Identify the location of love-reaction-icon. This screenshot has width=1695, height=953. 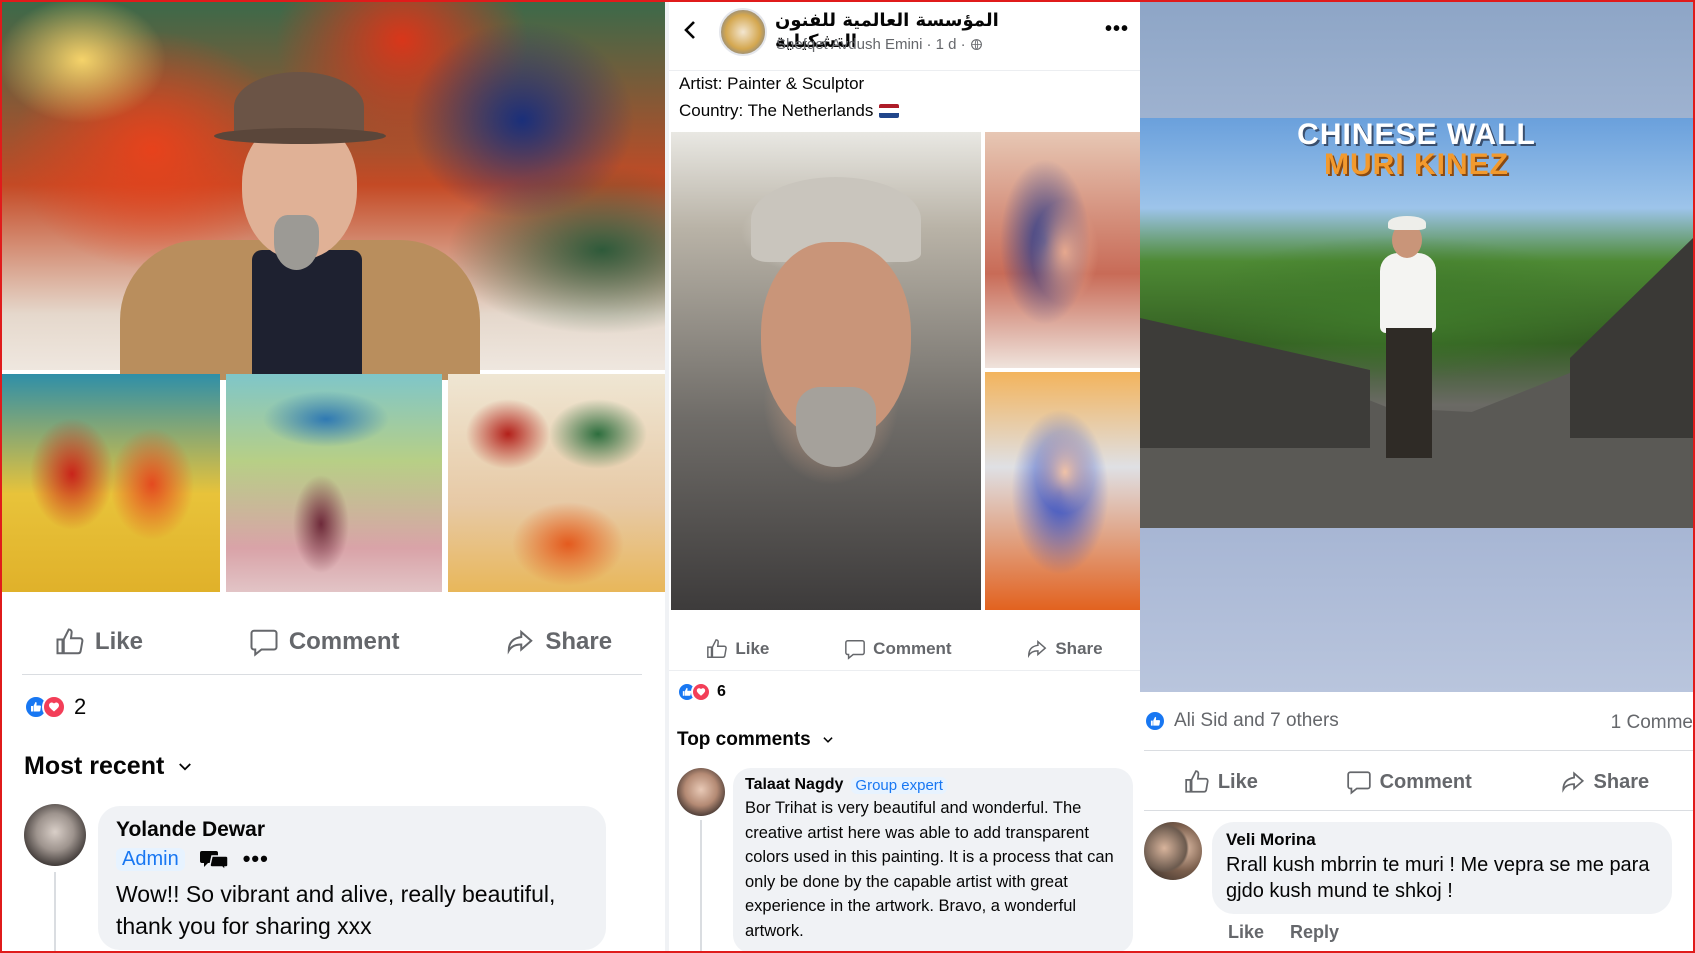
(701, 692).